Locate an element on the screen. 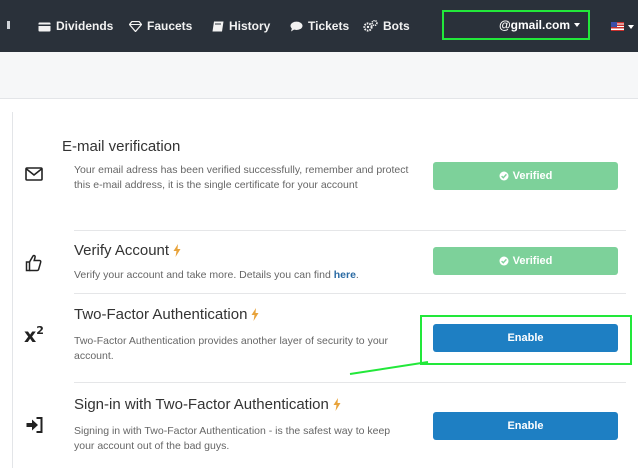 This screenshot has height=468, width=638. chevron-down-icon is located at coordinates (577, 25).